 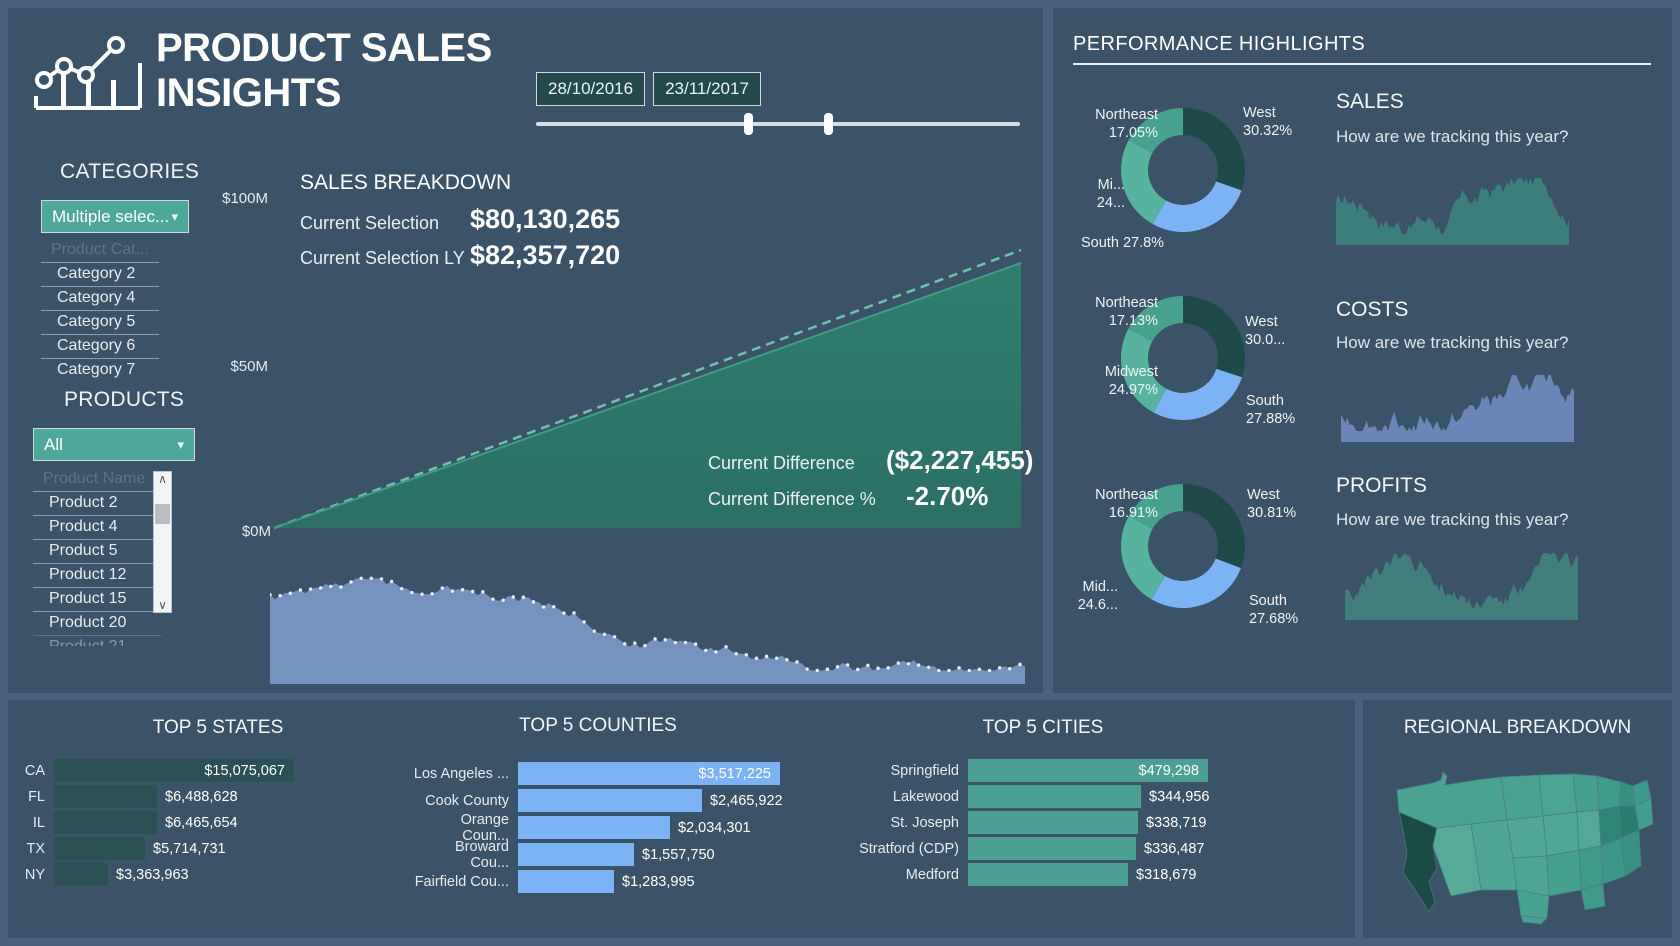 I want to click on list-item: Category 6, so click(x=100, y=346).